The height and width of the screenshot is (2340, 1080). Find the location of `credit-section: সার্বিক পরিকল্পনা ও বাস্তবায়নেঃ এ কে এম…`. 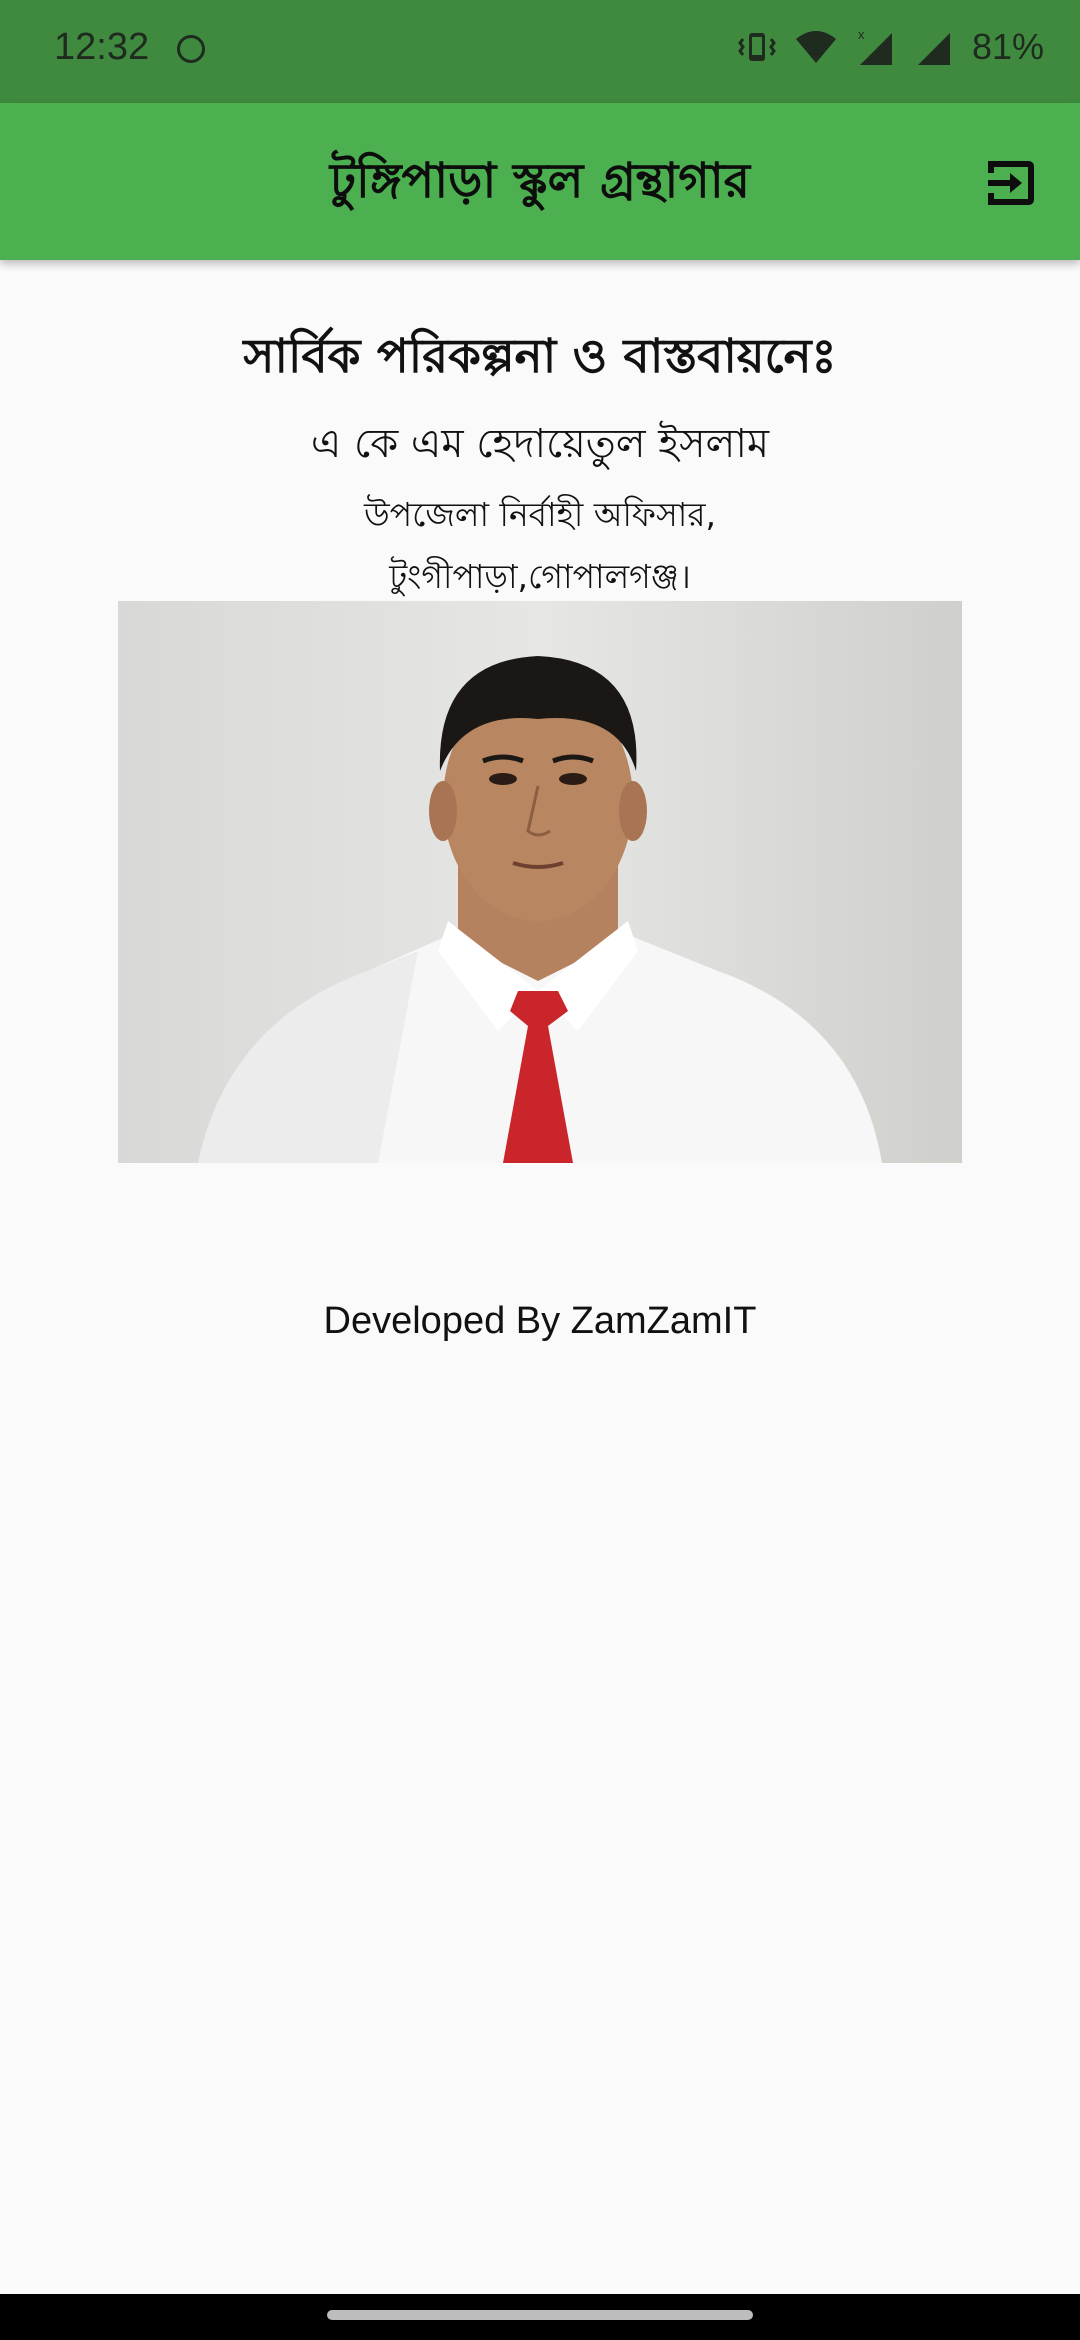

credit-section: সার্বিক পরিকল্পনা ও বাস্তবায়নেঃ এ কে এম… is located at coordinates (540, 433).